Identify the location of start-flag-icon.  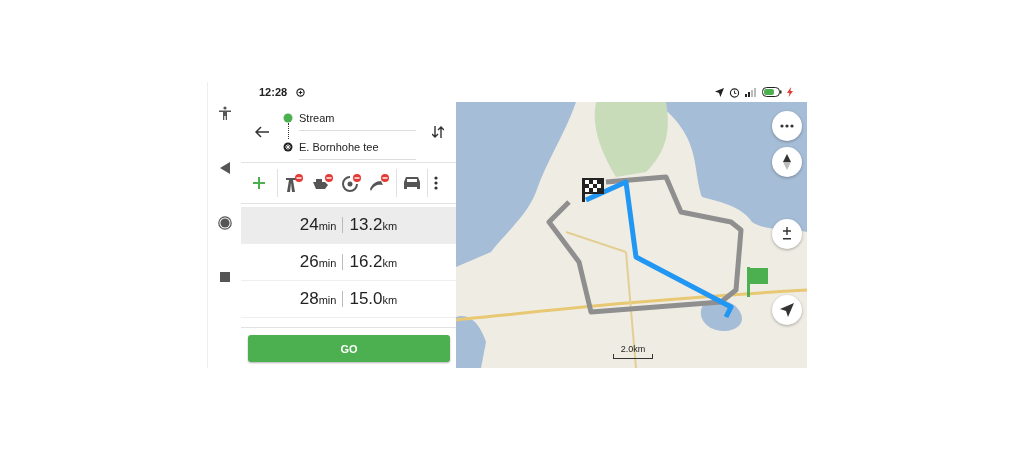
(757, 282).